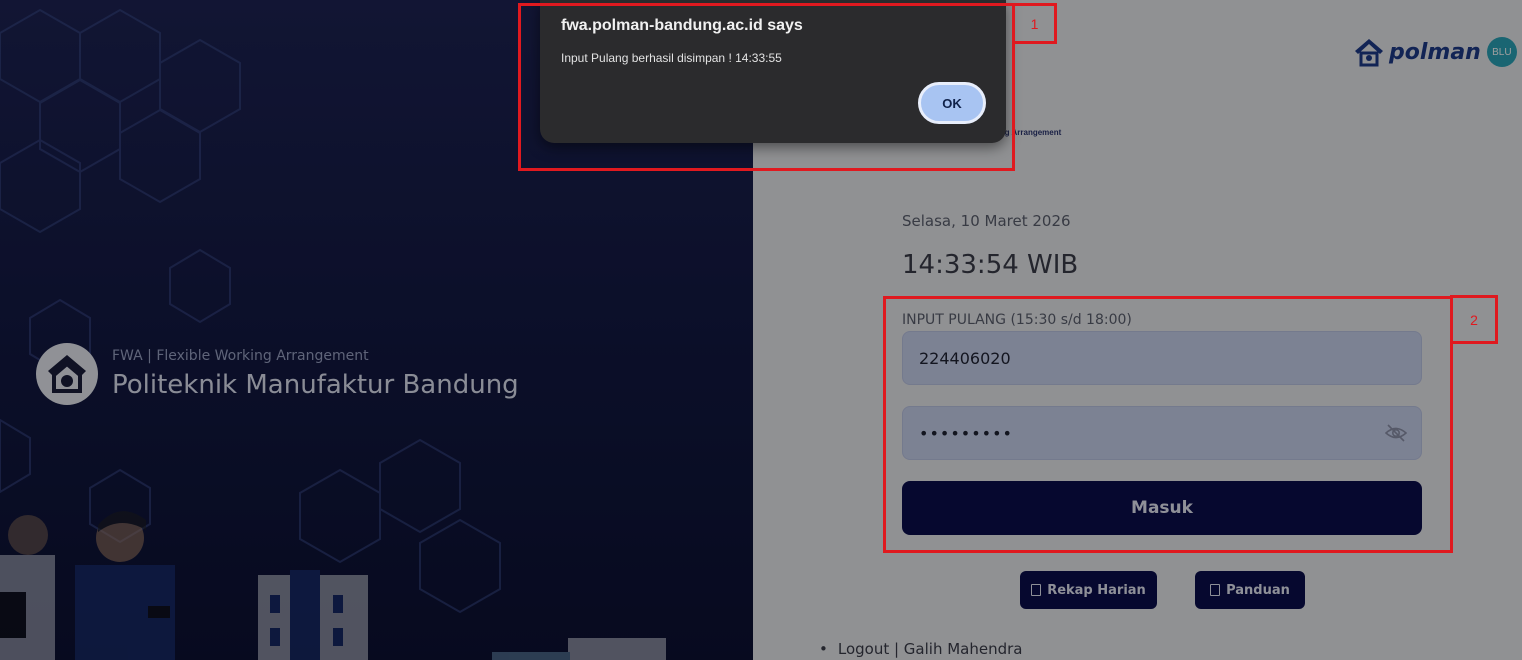 This screenshot has height=660, width=1522. I want to click on annotation-label-1: 1, so click(1034, 23).